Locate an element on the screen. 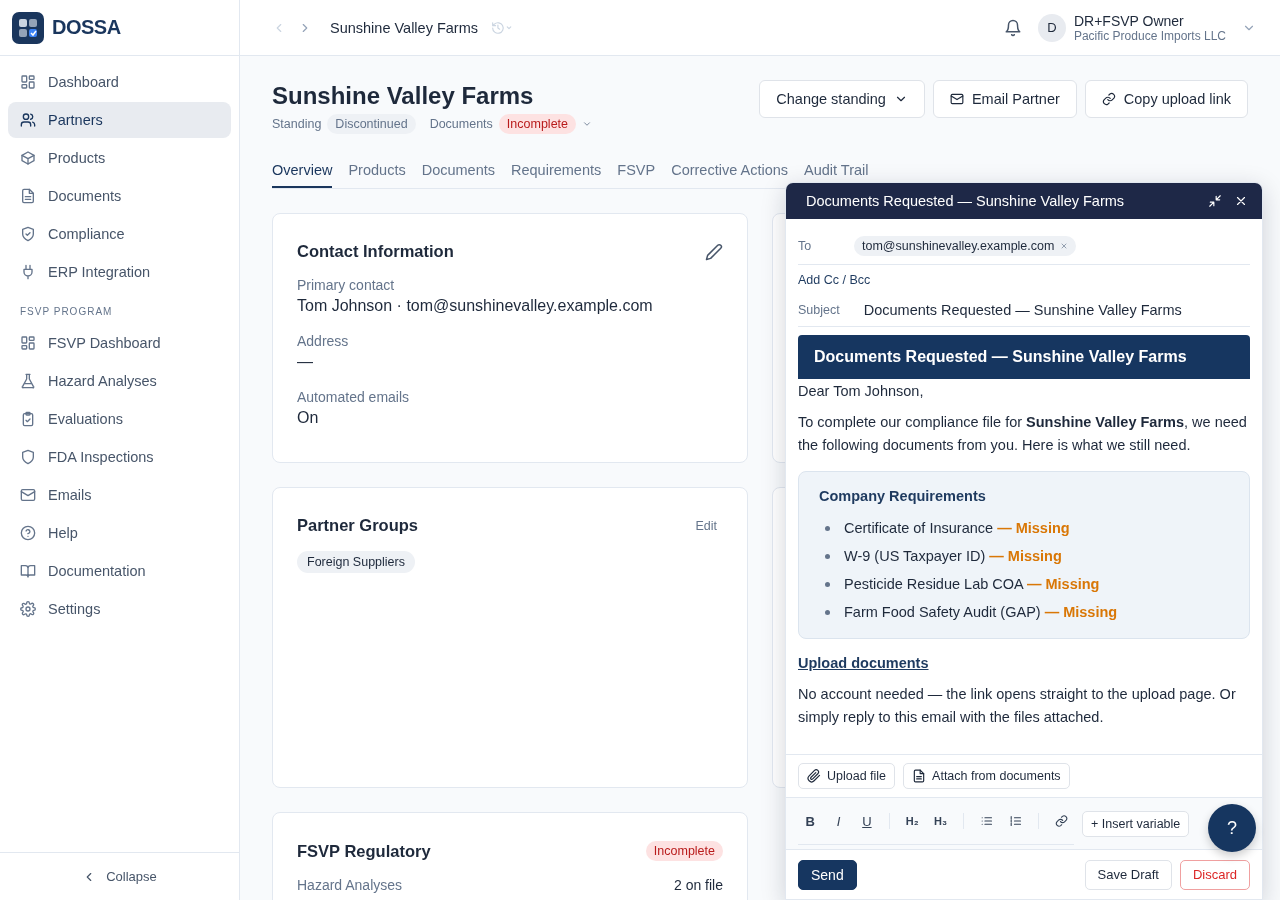 This screenshot has height=900, width=1280. recipient-chip: tom@sunshinevalley.example.com is located at coordinates (965, 245).